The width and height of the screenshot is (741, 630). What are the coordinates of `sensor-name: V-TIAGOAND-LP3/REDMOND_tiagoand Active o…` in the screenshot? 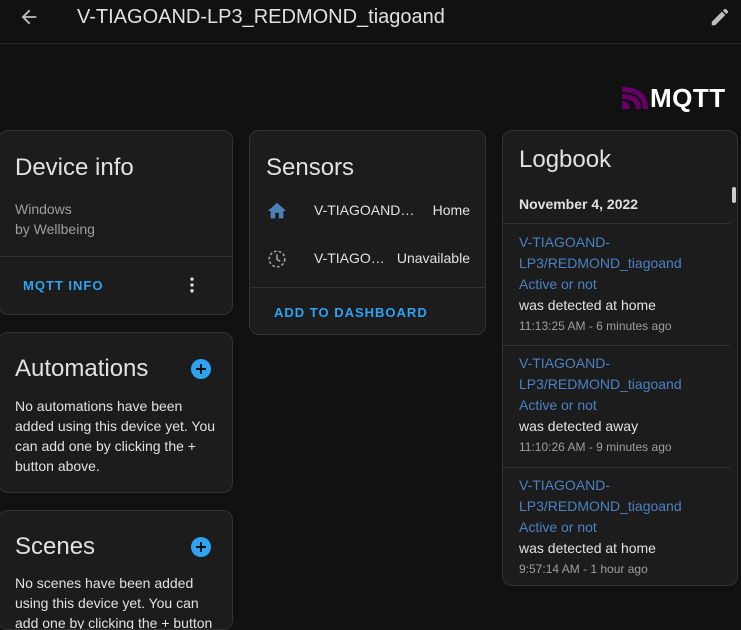 It's located at (350, 258).